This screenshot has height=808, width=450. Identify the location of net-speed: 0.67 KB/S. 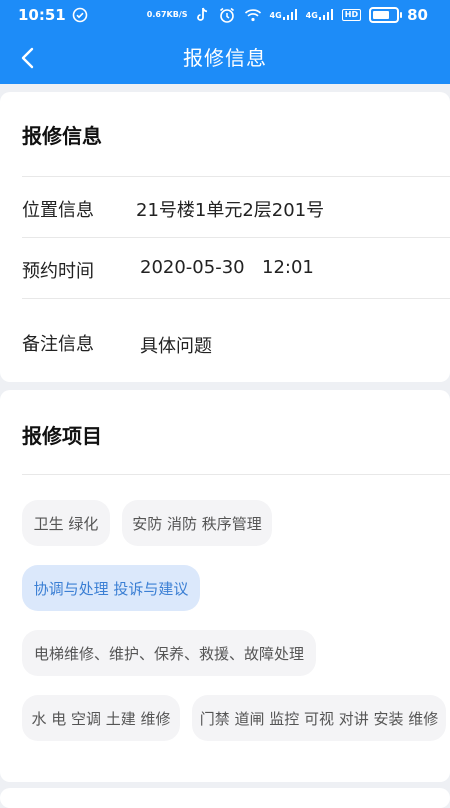
(167, 15).